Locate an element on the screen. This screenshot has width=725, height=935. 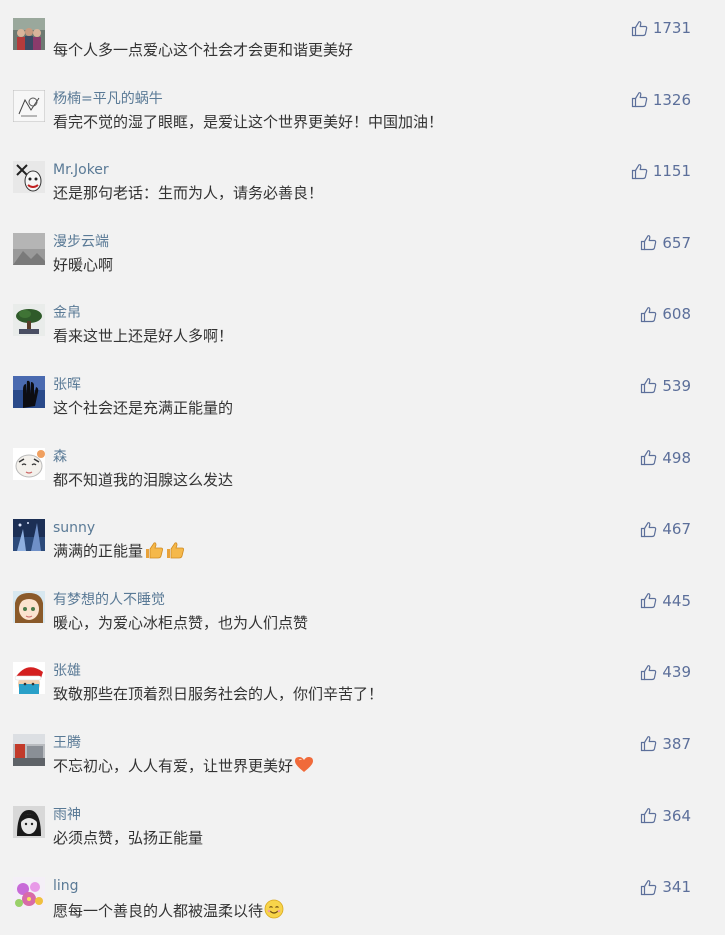
like-button: 341 is located at coordinates (665, 887).